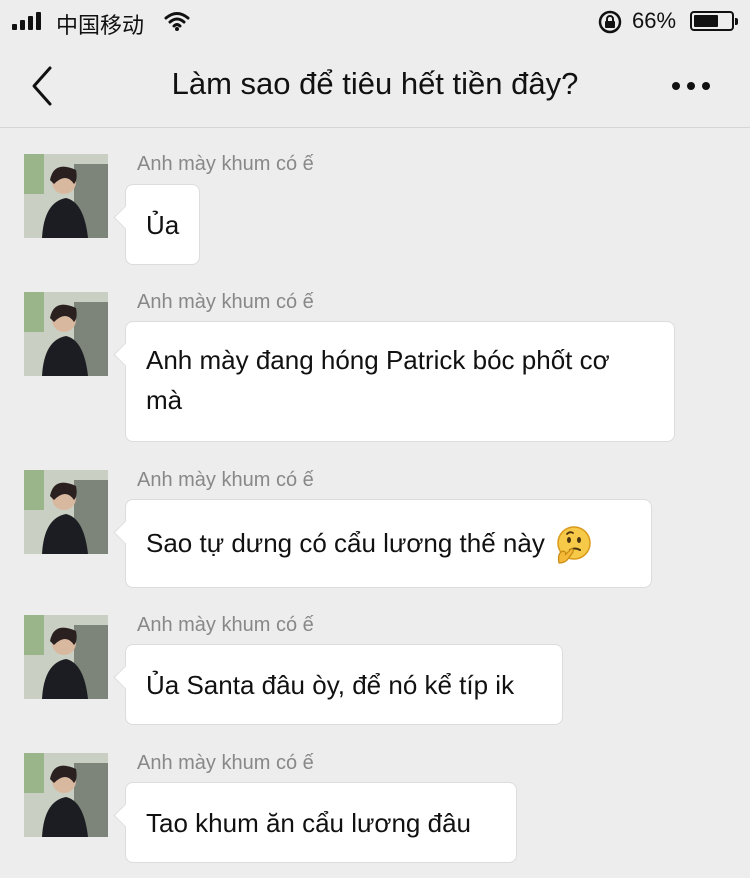  I want to click on message-text: Sao tự dưng có cẩu lương thế này, so click(345, 543).